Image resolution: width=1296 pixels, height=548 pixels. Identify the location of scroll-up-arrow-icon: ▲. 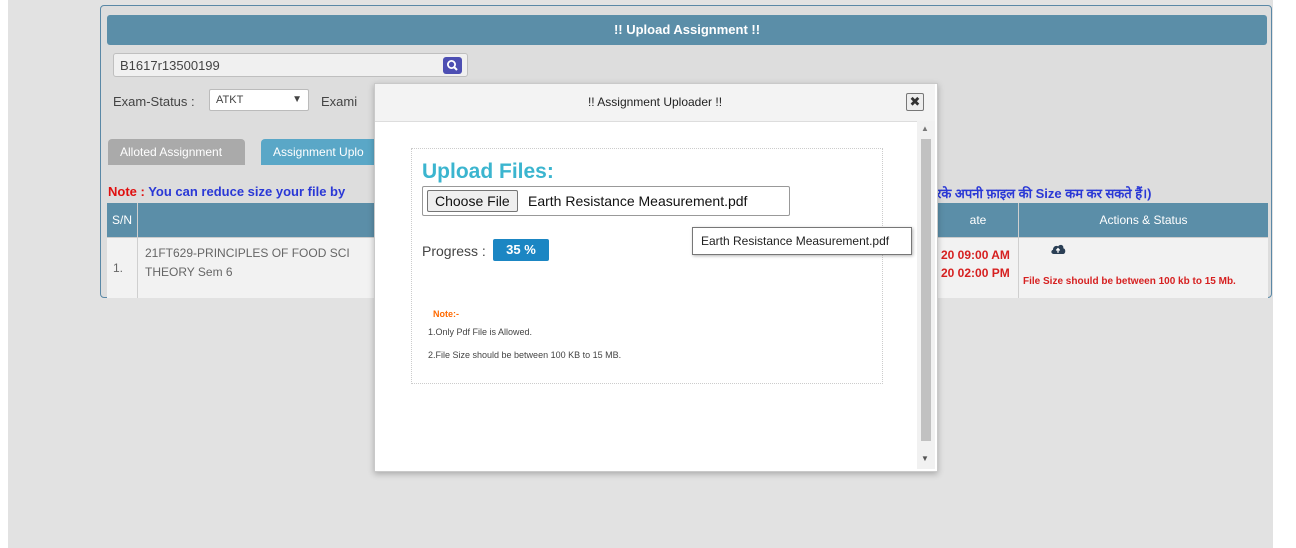
(925, 128).